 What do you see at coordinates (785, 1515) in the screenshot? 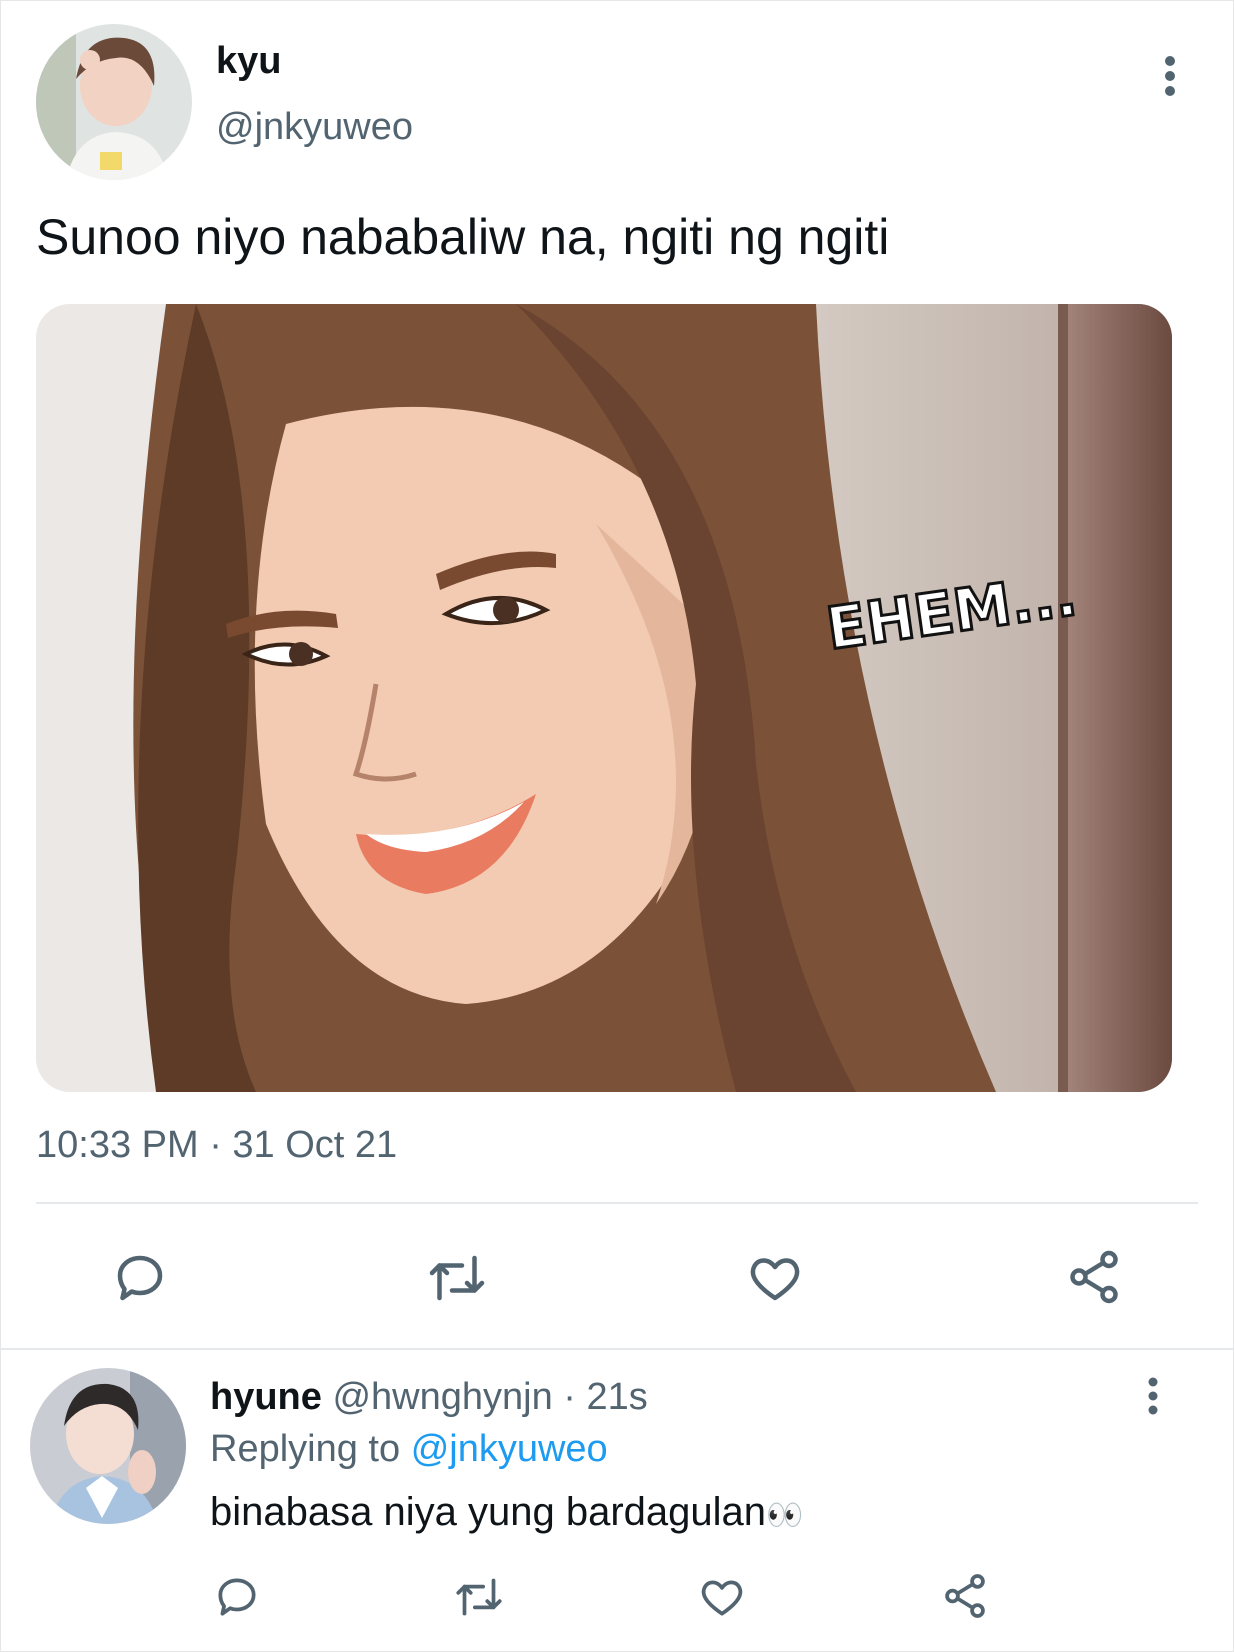
I see `eyes-emoji: 👀` at bounding box center [785, 1515].